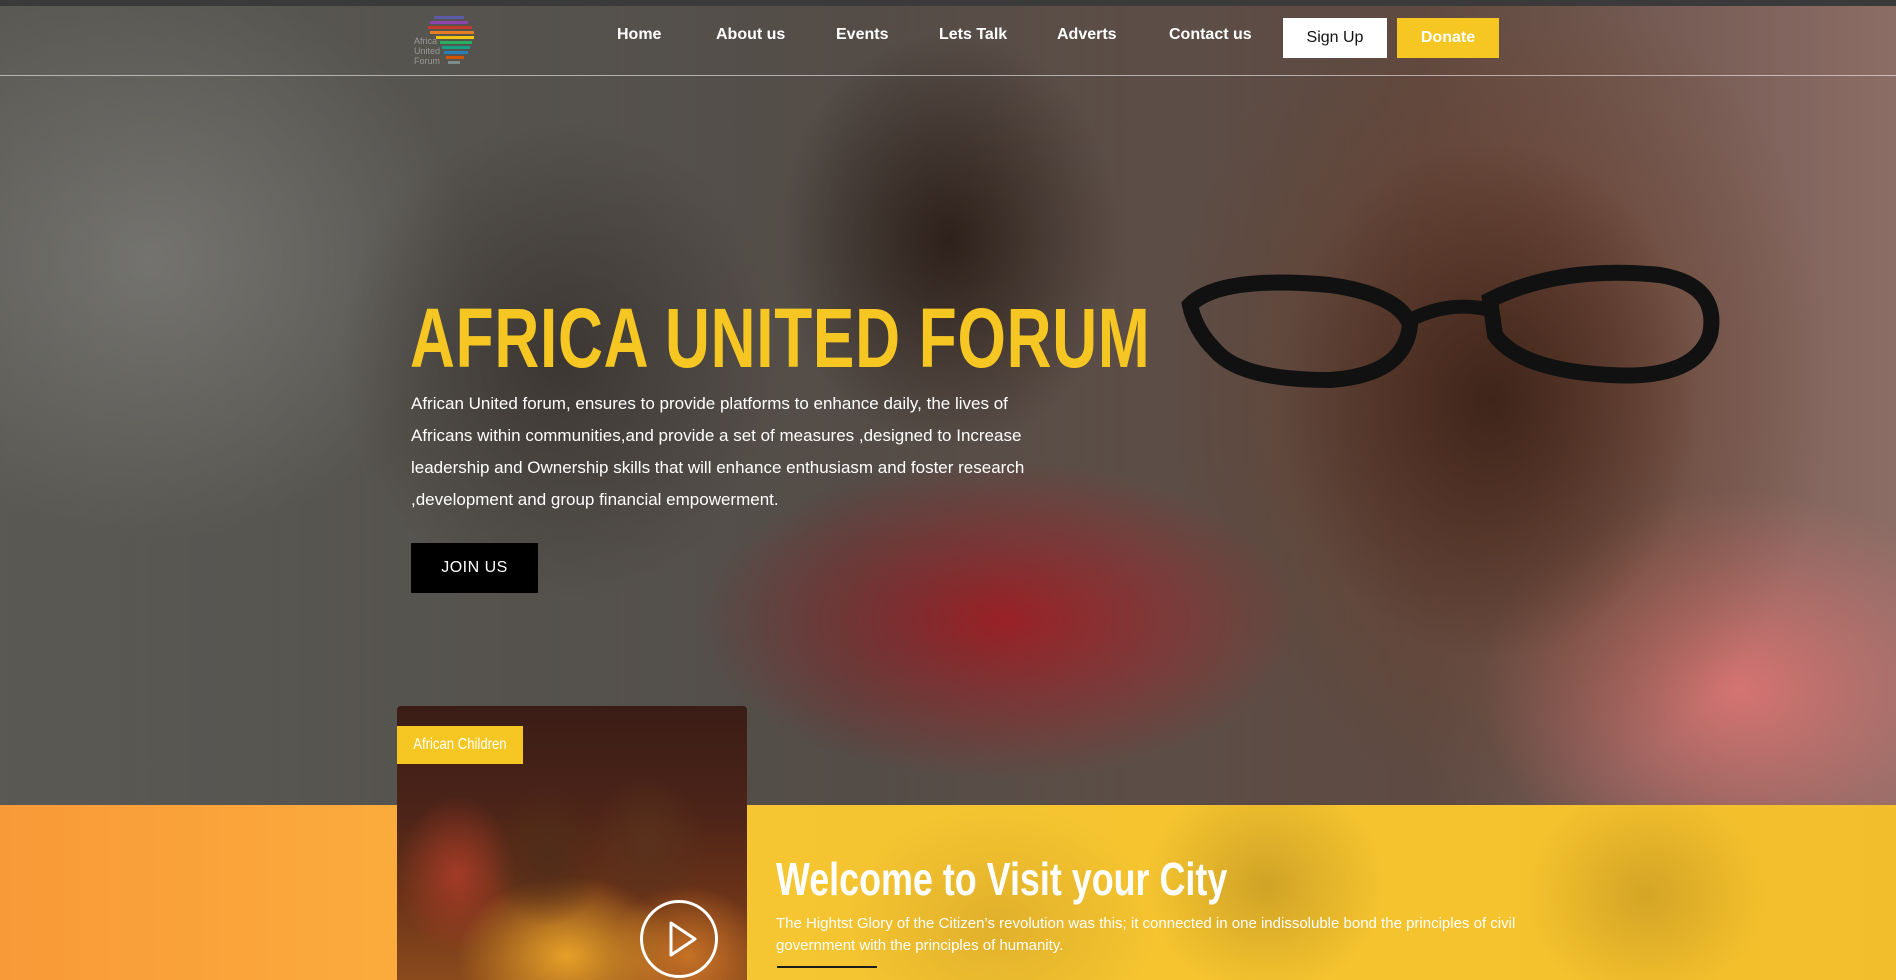  Describe the element at coordinates (1335, 38) in the screenshot. I see `sign-up-button: Sign Up` at that location.